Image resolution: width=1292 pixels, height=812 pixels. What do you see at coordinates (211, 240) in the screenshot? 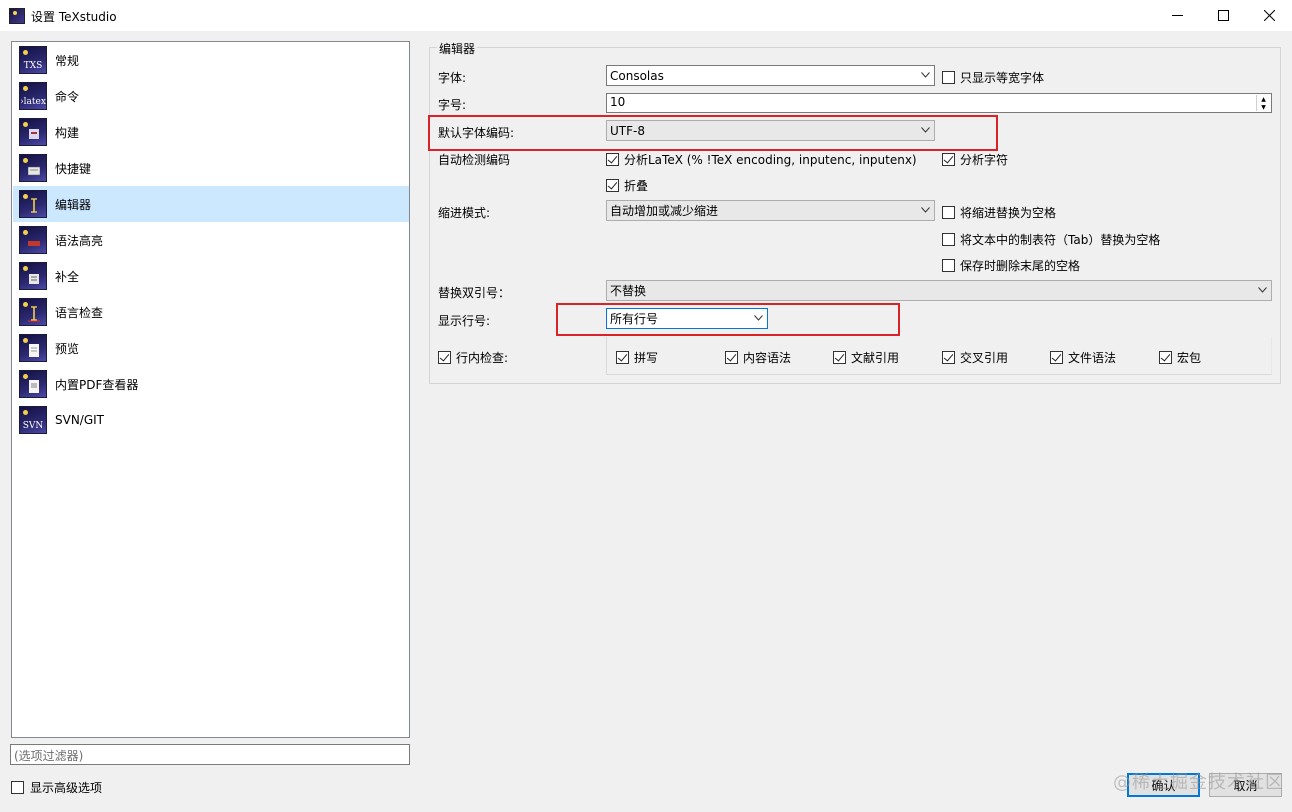
I see `nav-item-syntax-highlight: 语法高亮` at bounding box center [211, 240].